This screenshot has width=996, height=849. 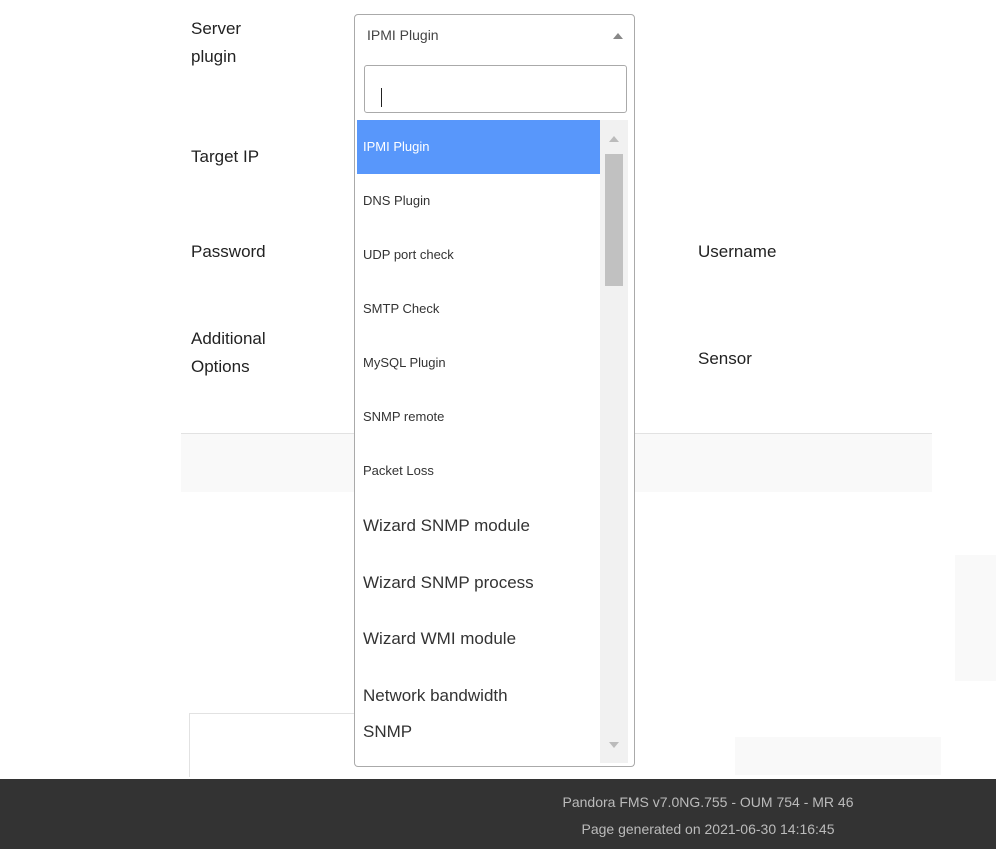 I want to click on footer-generated: Page generated on 2021-06-30 14:16:45, so click(x=708, y=829).